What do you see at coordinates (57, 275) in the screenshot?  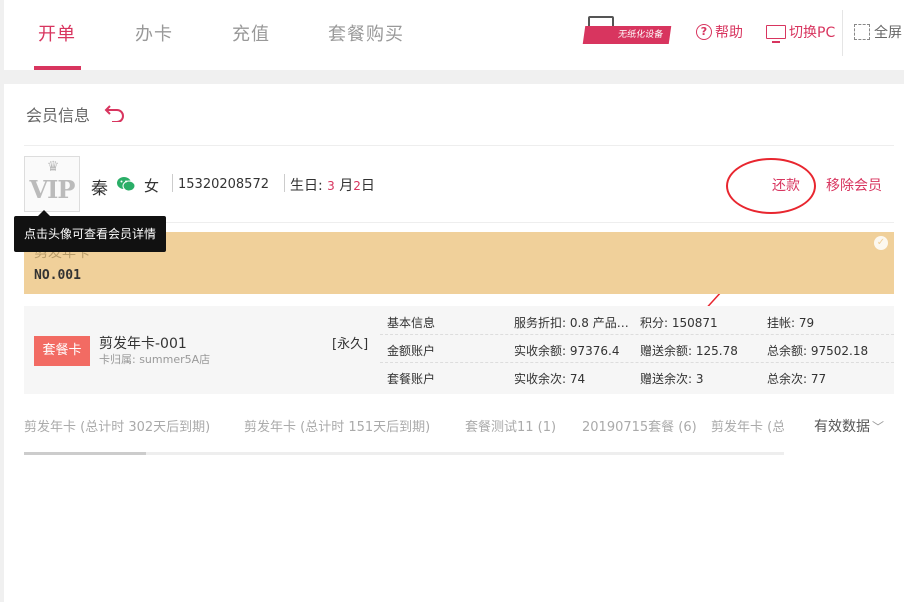 I see `card-number: NO.001` at bounding box center [57, 275].